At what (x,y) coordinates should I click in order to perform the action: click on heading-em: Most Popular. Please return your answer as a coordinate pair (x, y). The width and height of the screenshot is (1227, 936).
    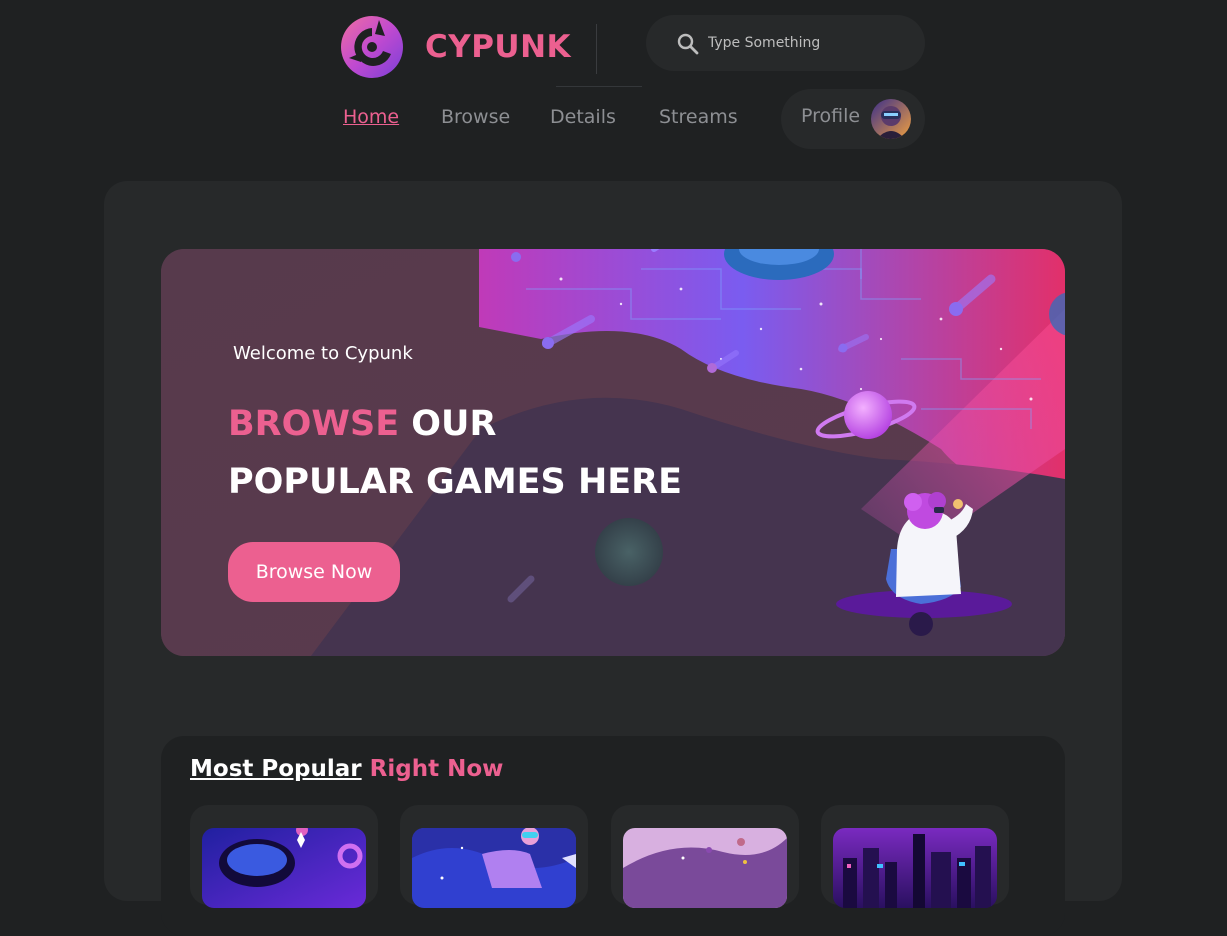
    Looking at the image, I should click on (276, 769).